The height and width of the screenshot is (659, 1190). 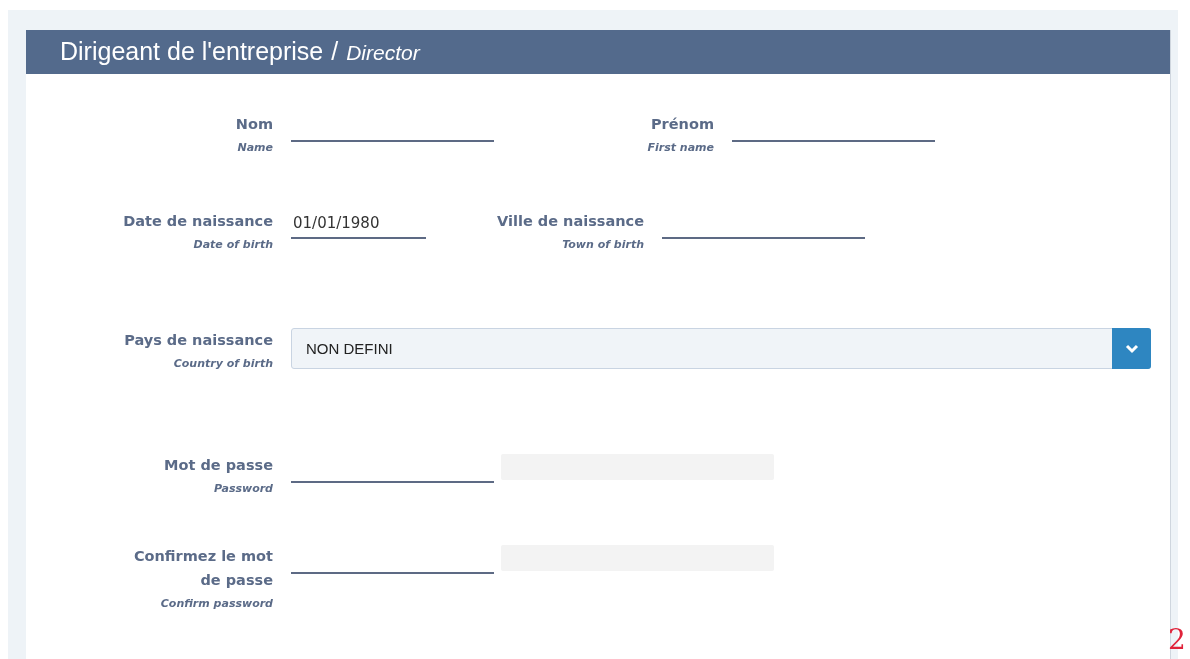 What do you see at coordinates (254, 148) in the screenshot?
I see `field-sublabel: Name` at bounding box center [254, 148].